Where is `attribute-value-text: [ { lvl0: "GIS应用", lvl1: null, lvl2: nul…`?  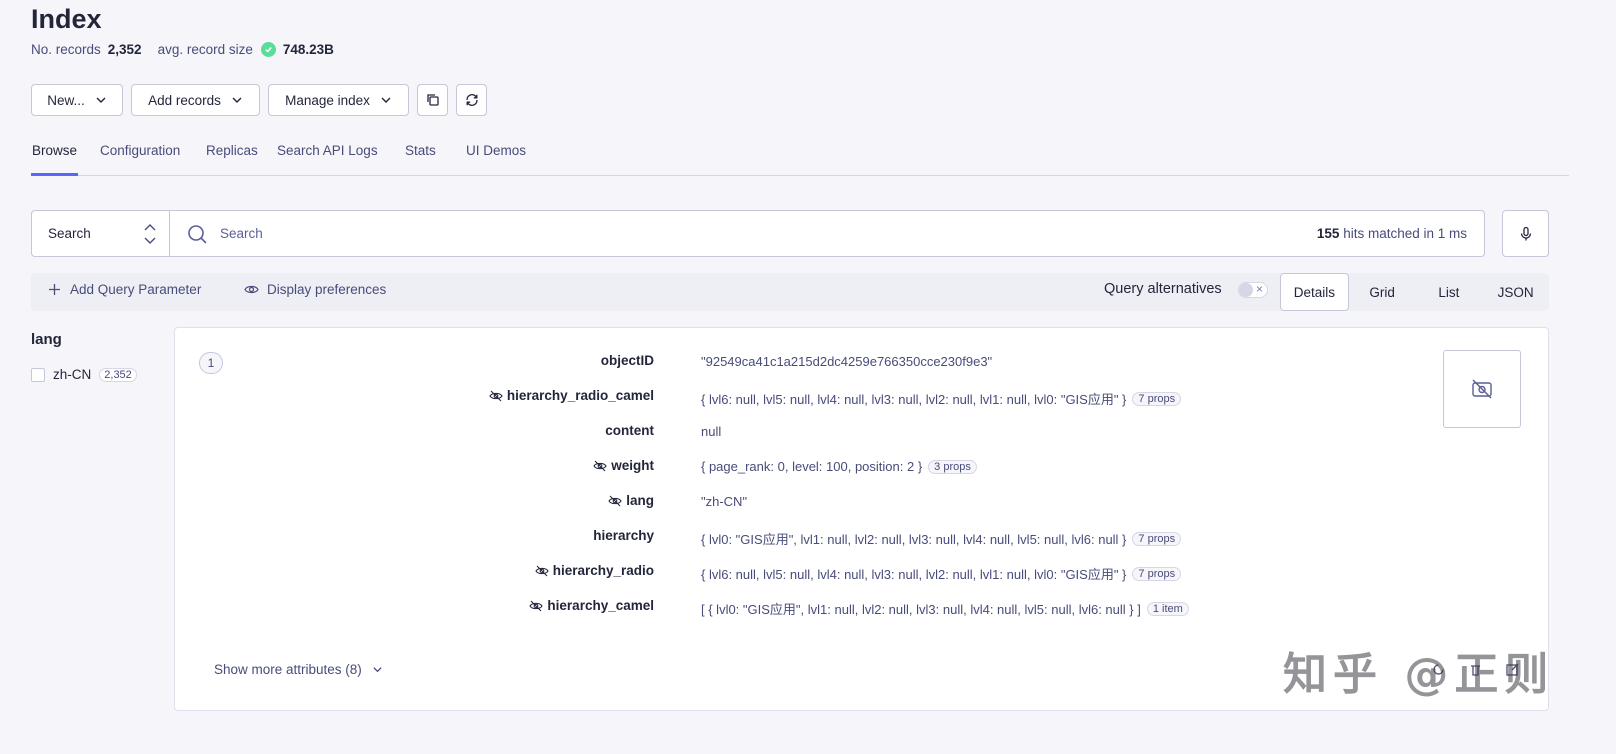
attribute-value-text: [ { lvl0: "GIS应用", lvl1: null, lvl2: nul… is located at coordinates (921, 609).